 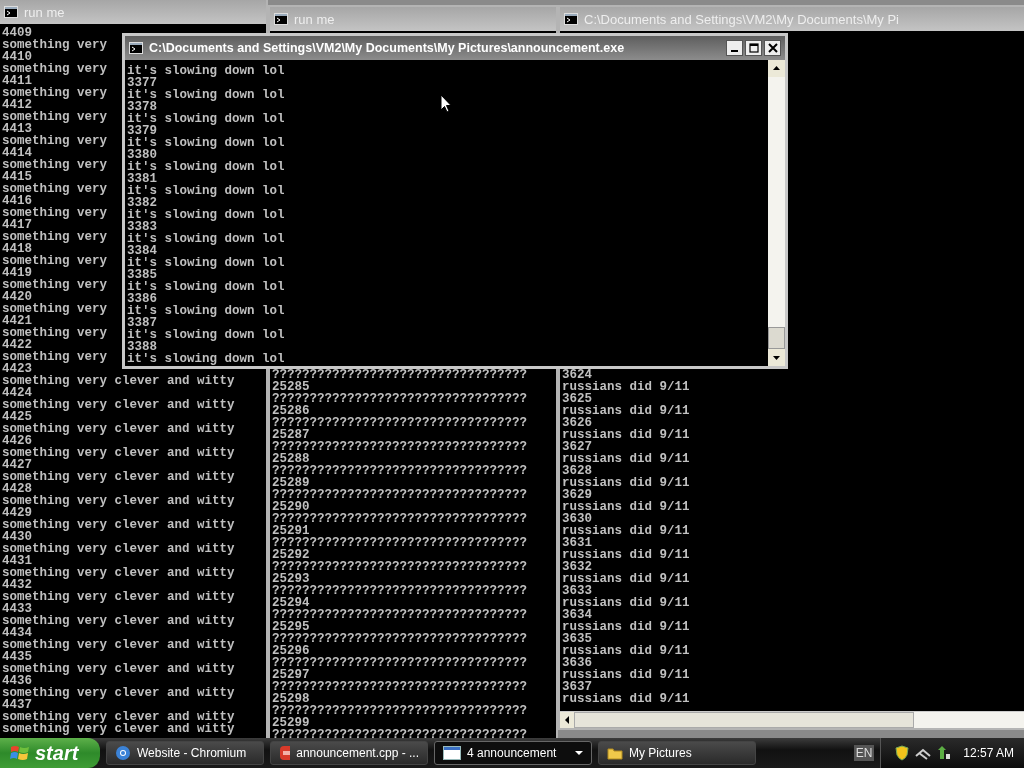 What do you see at coordinates (17, 321) in the screenshot?
I see `console-line: 4421` at bounding box center [17, 321].